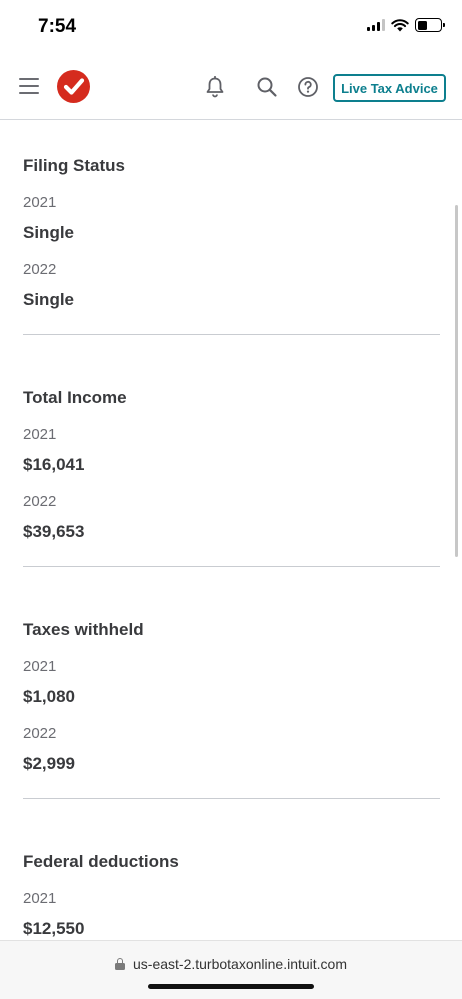 This screenshot has height=999, width=462. I want to click on app-header: Live Tax Advice, so click(231, 88).